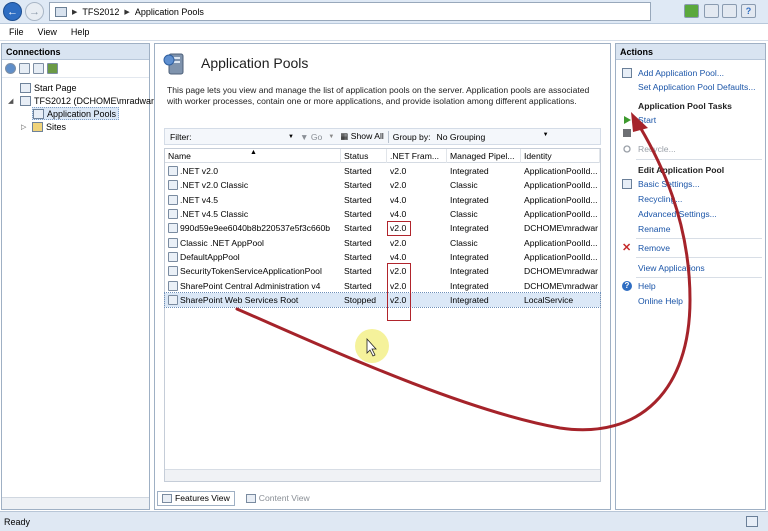 The image size is (768, 531). Describe the element at coordinates (361, 136) in the screenshot. I see `show-all-button: ▦ Show All` at that location.